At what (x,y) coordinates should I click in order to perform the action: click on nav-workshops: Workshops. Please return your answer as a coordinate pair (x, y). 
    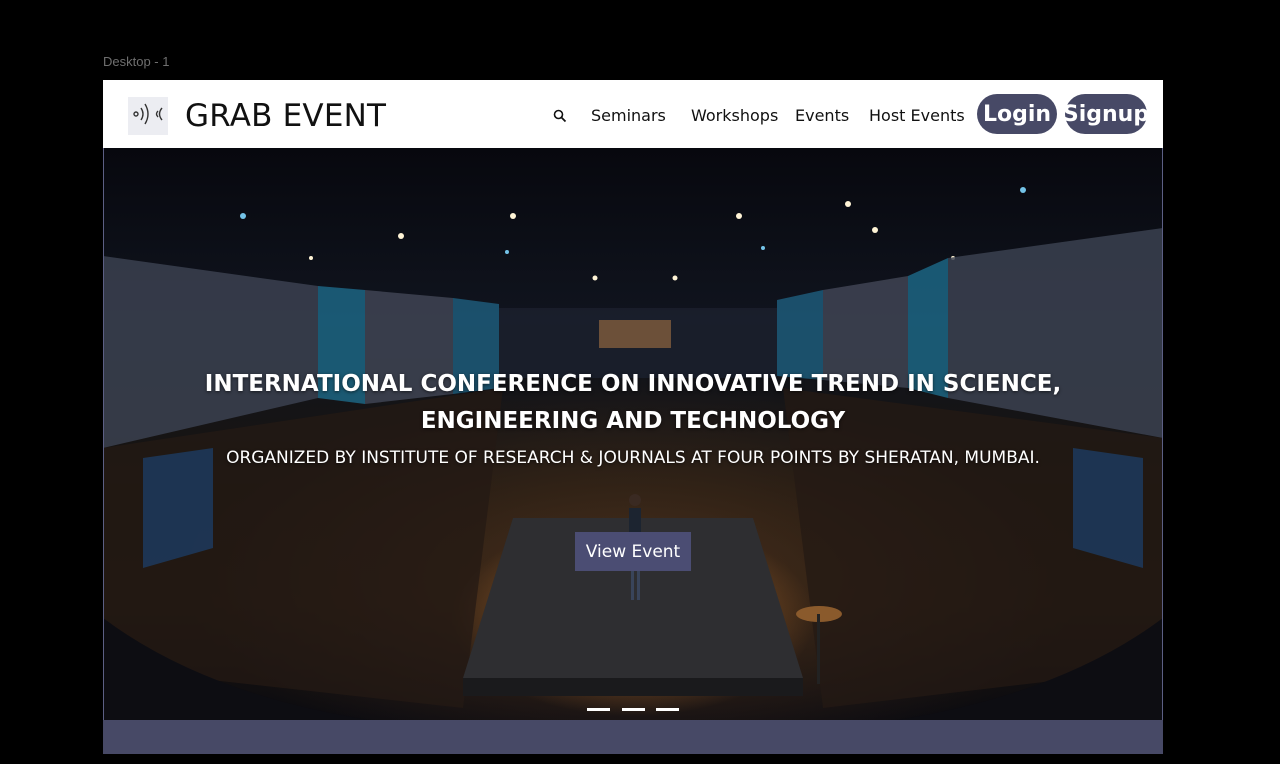
    Looking at the image, I should click on (734, 116).